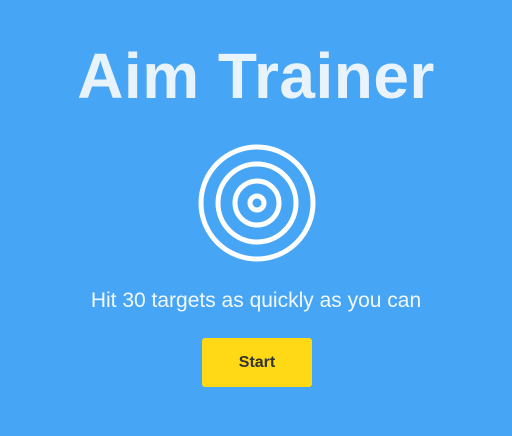 The width and height of the screenshot is (512, 436). Describe the element at coordinates (256, 300) in the screenshot. I see `instructions-text: Hit 30 targets as quickly as you can` at that location.